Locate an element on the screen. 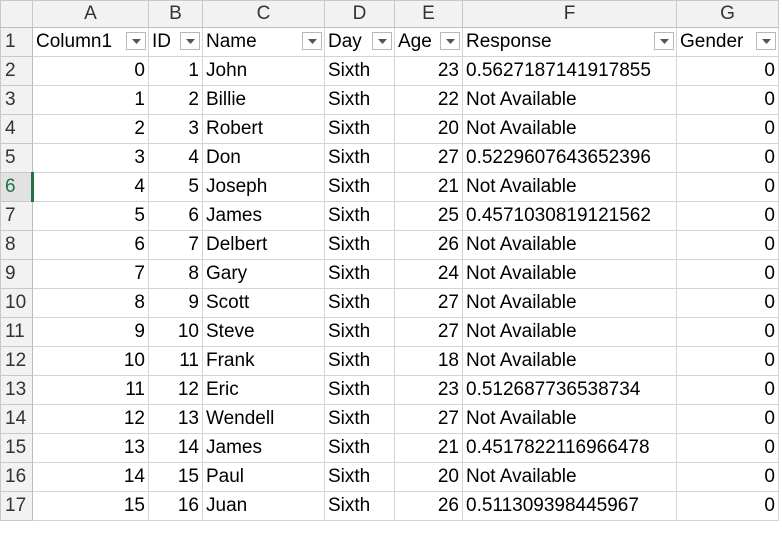  cell-f10: Not Available is located at coordinates (569, 303).